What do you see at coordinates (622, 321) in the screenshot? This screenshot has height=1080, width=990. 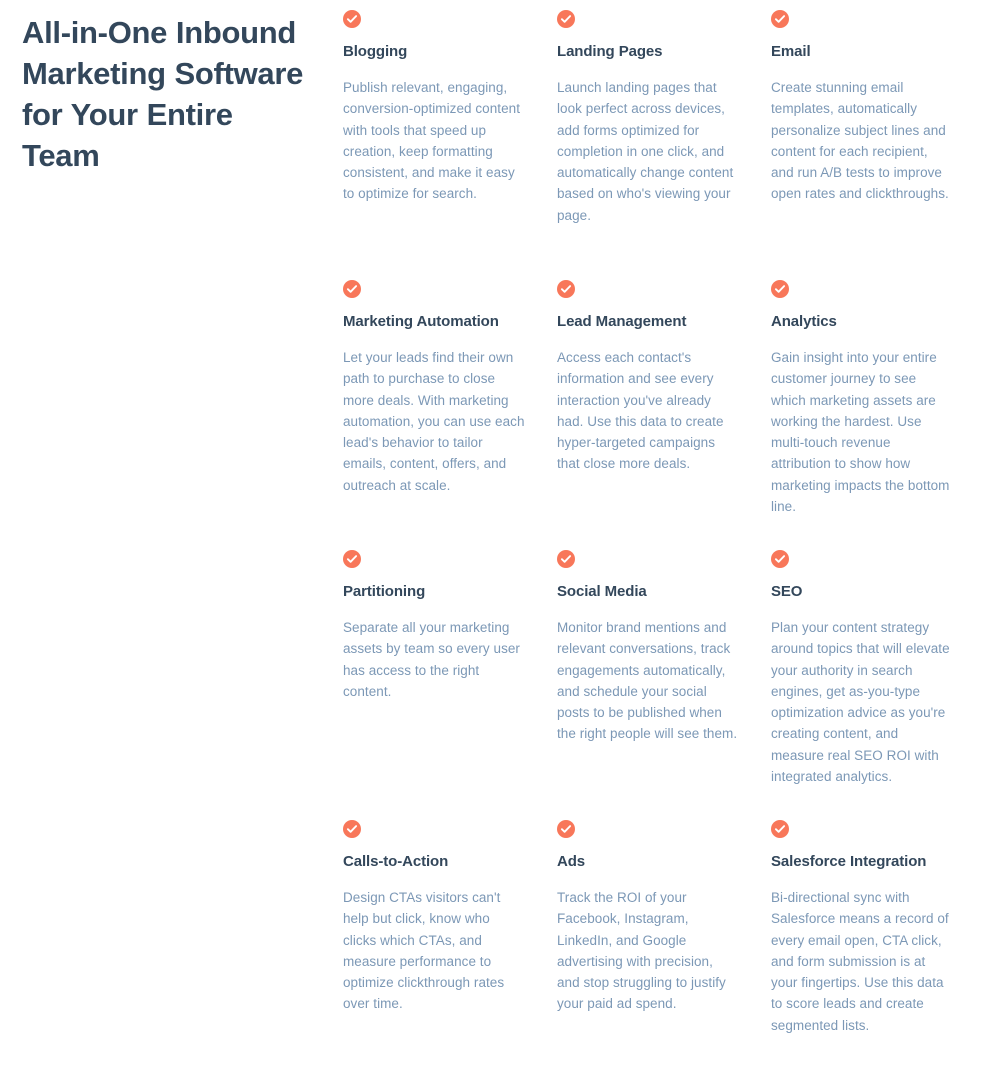 I see `feature-title: Lead Management` at bounding box center [622, 321].